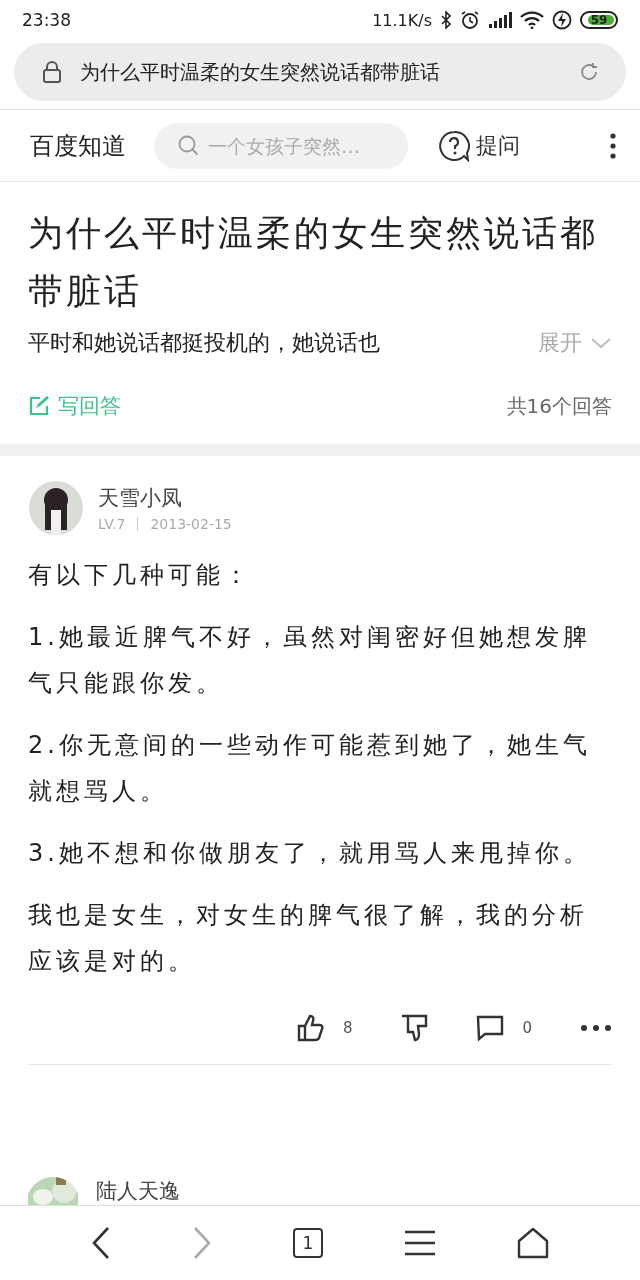 Image resolution: width=640 pixels, height=1280 pixels. Describe the element at coordinates (100, 1243) in the screenshot. I see `back-icon` at that location.